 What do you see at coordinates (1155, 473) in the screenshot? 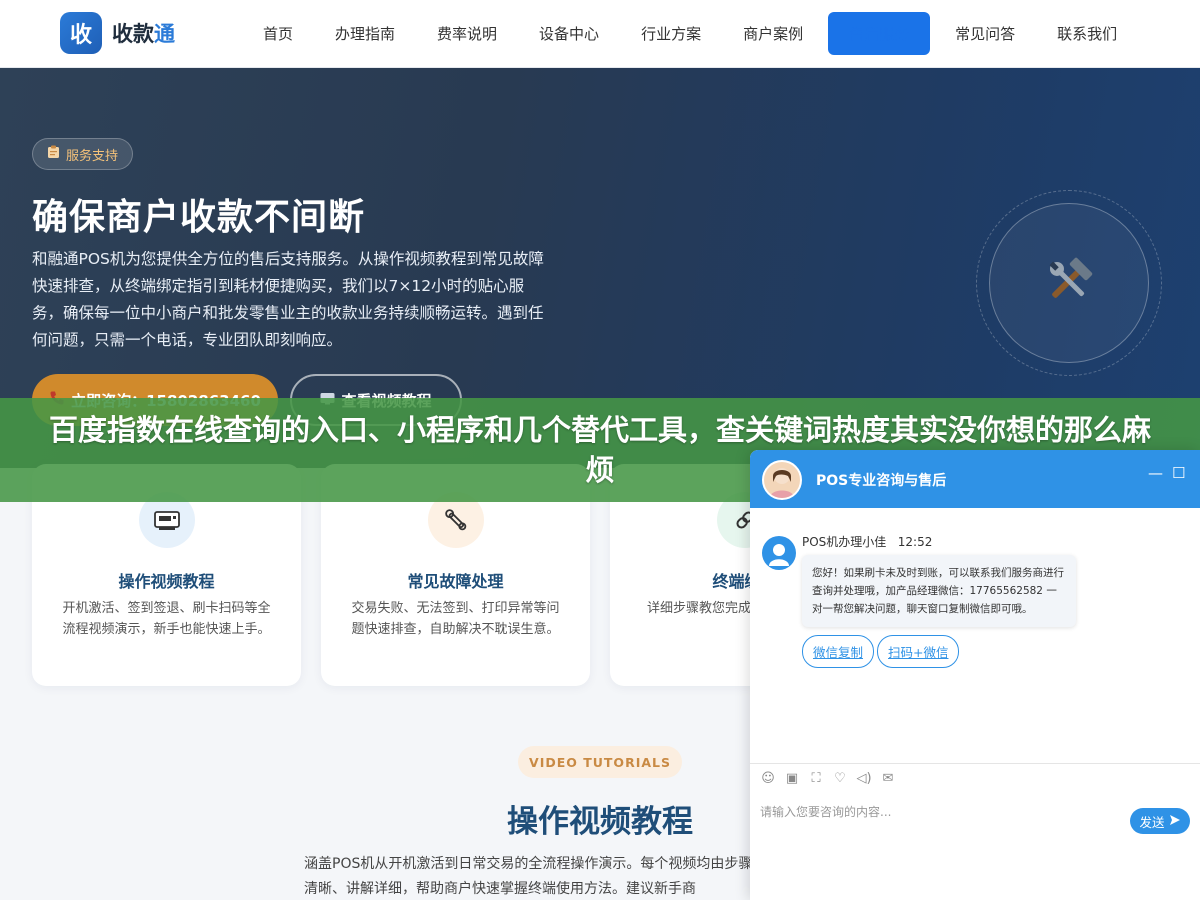
I see `minimize-icon: —` at bounding box center [1155, 473].